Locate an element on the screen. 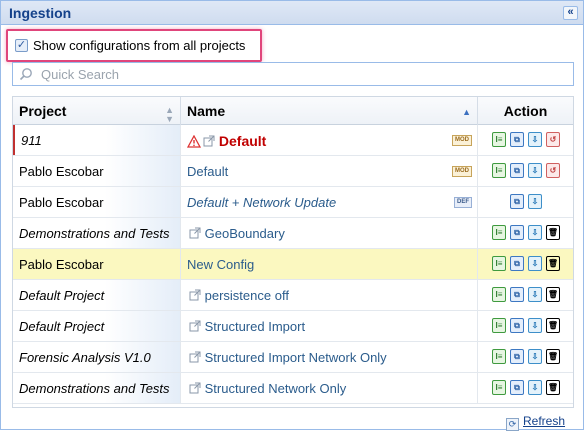 This screenshot has height=431, width=584. sort-both-icon: ▲ ▼ is located at coordinates (169, 114).